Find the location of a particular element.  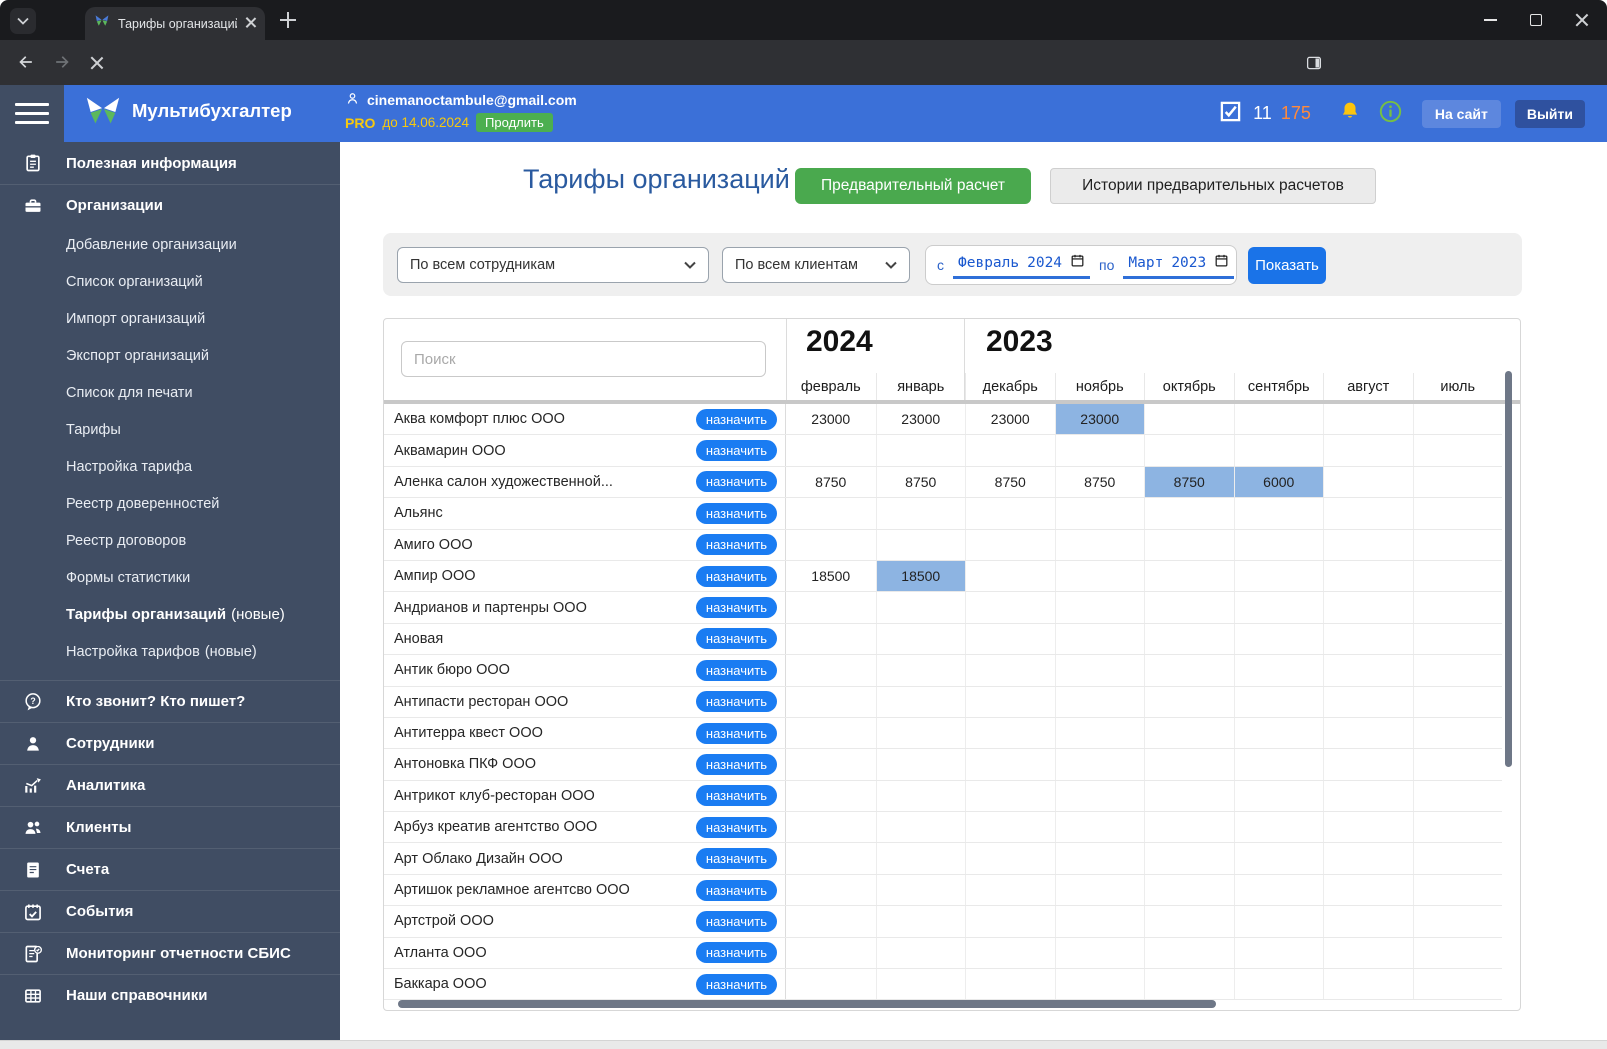

tasks-count: 11 is located at coordinates (1262, 113).